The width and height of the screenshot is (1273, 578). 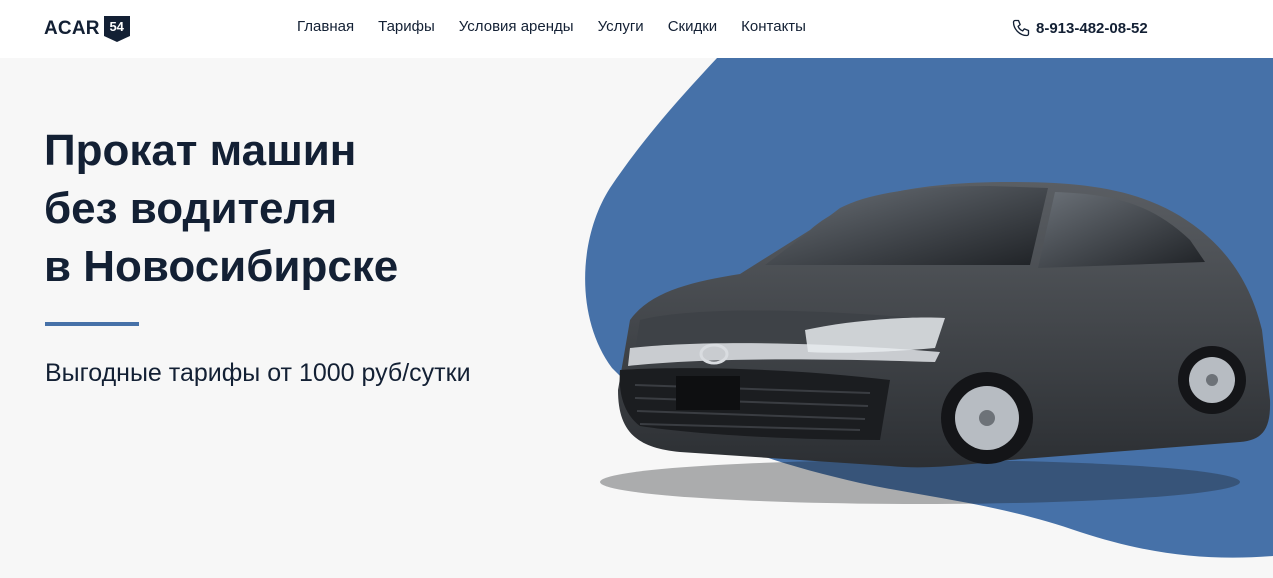 What do you see at coordinates (325, 26) in the screenshot?
I see `nav-item-home: Главная` at bounding box center [325, 26].